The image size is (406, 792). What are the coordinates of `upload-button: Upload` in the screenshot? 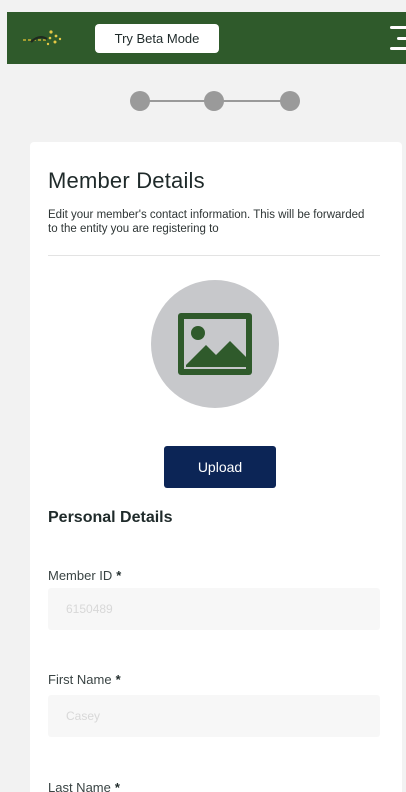 It's located at (220, 467).